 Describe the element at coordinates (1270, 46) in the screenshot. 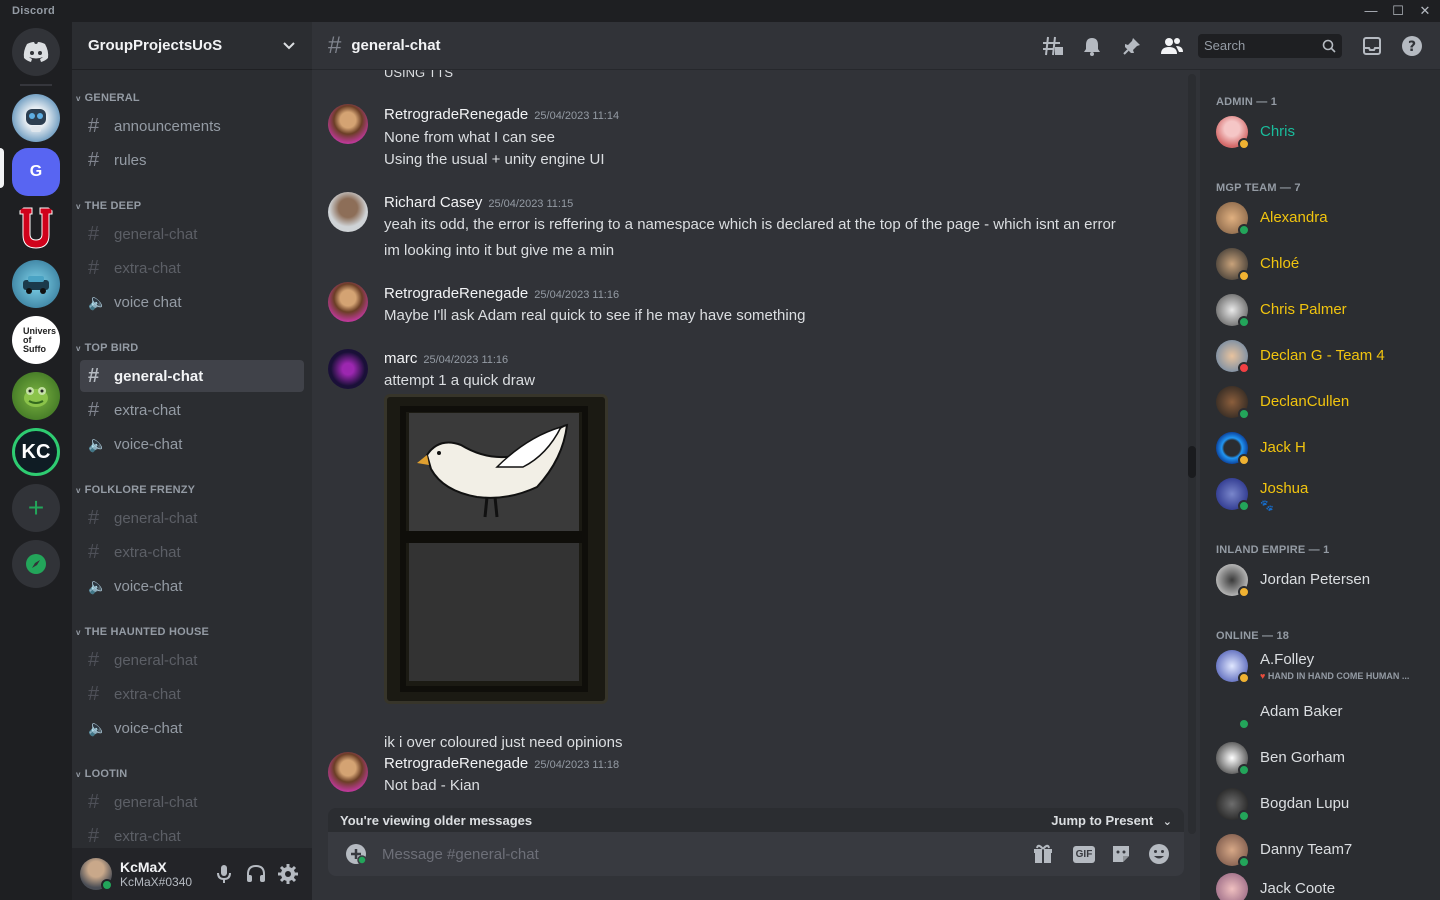

I see `search-input: Search` at that location.